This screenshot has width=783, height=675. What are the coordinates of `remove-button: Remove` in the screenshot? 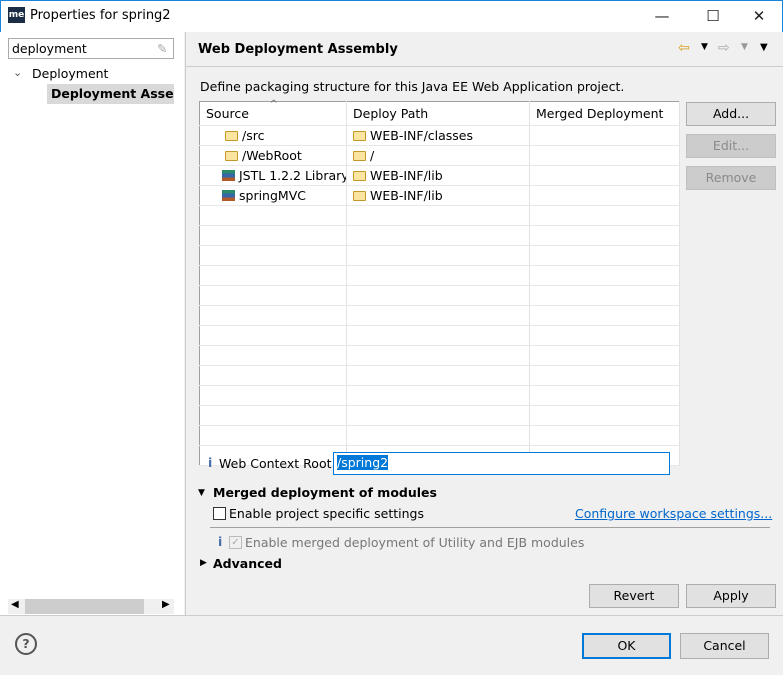 It's located at (731, 178).